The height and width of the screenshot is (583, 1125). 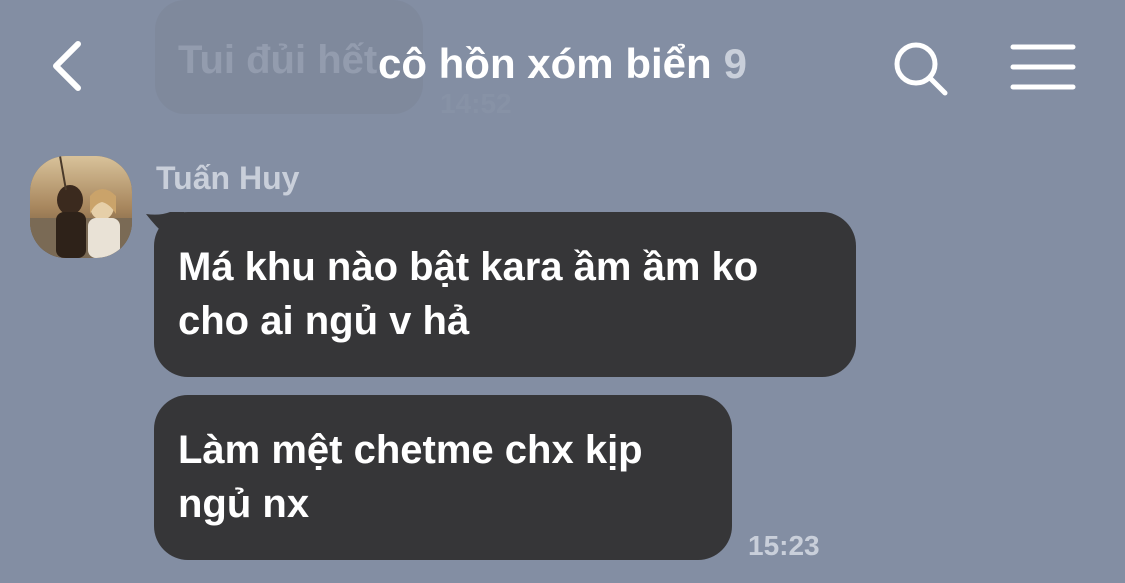 I want to click on message-bubble: Làm mệt chetme chx kịp ngủ nx, so click(x=443, y=477).